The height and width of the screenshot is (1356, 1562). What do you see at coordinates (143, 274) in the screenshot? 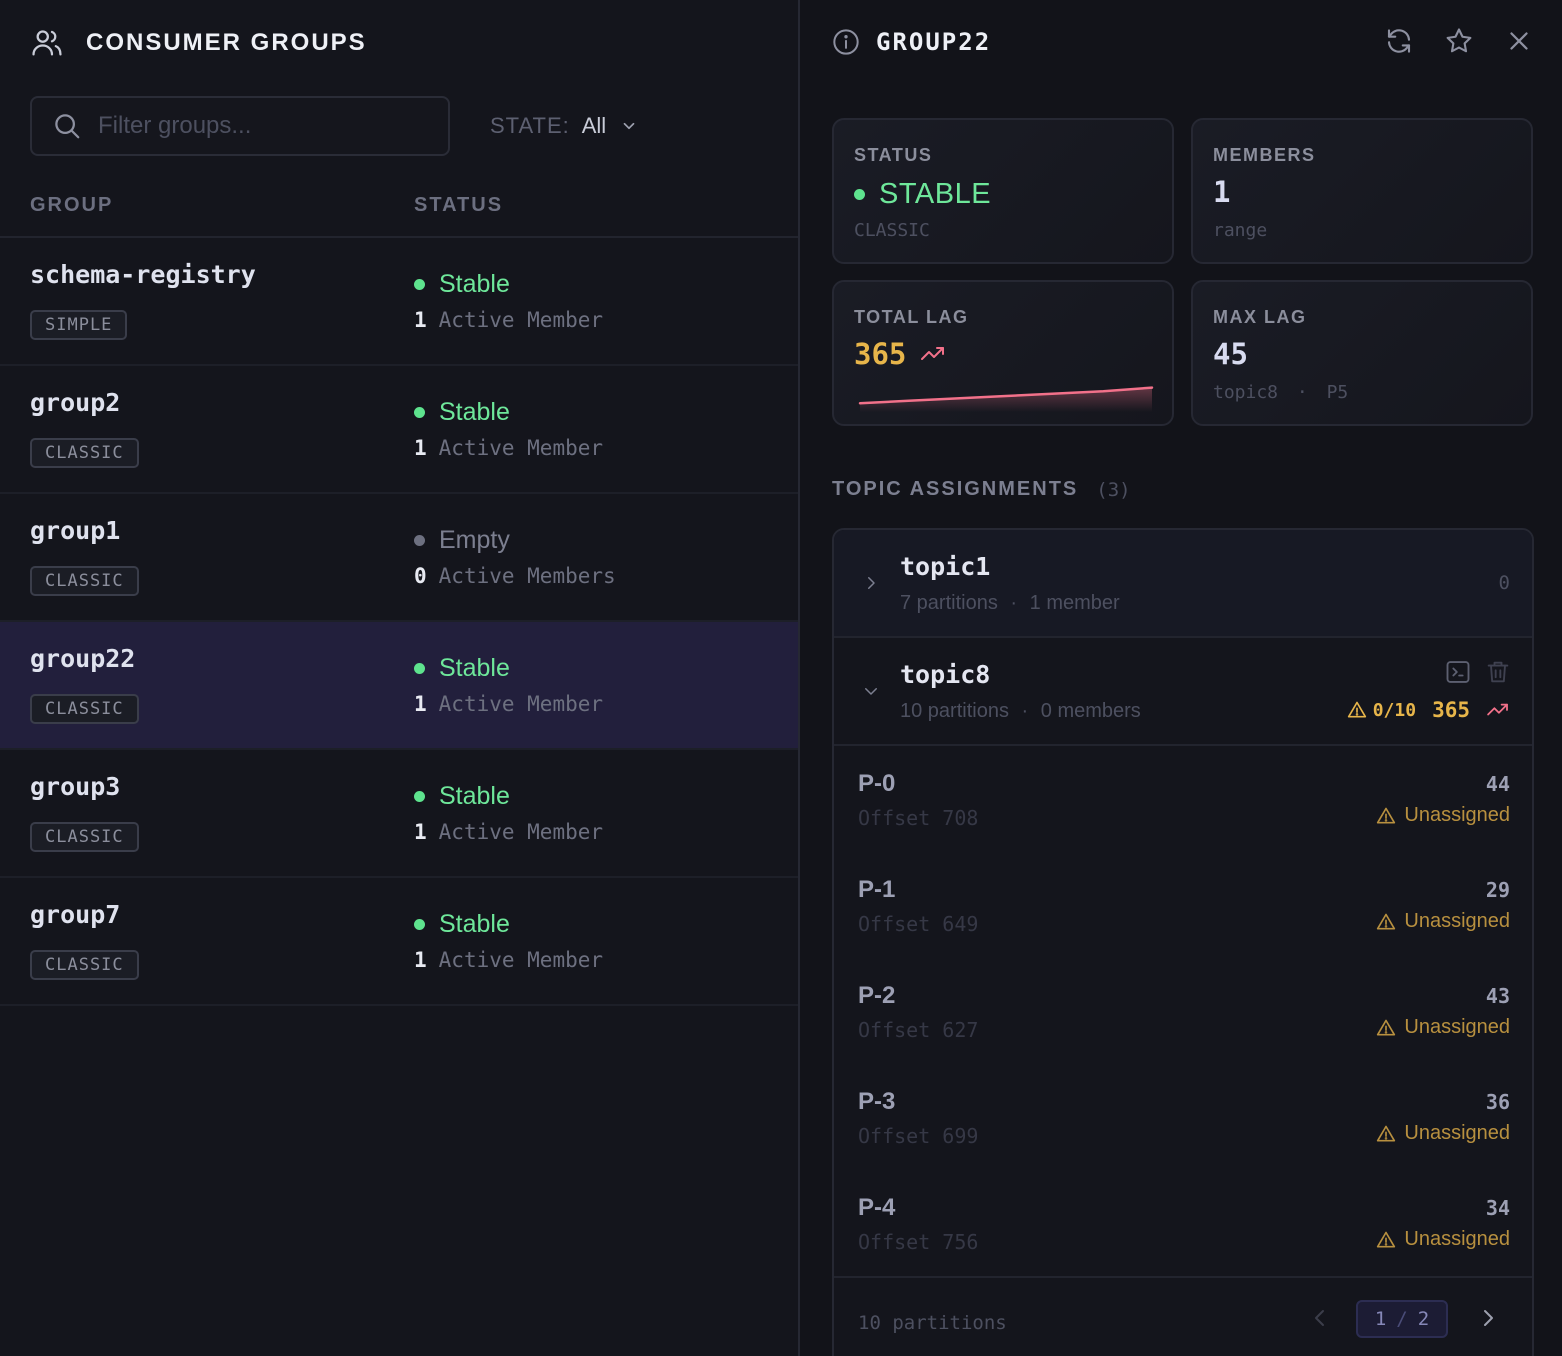
I see `group-name: schema-registry` at bounding box center [143, 274].